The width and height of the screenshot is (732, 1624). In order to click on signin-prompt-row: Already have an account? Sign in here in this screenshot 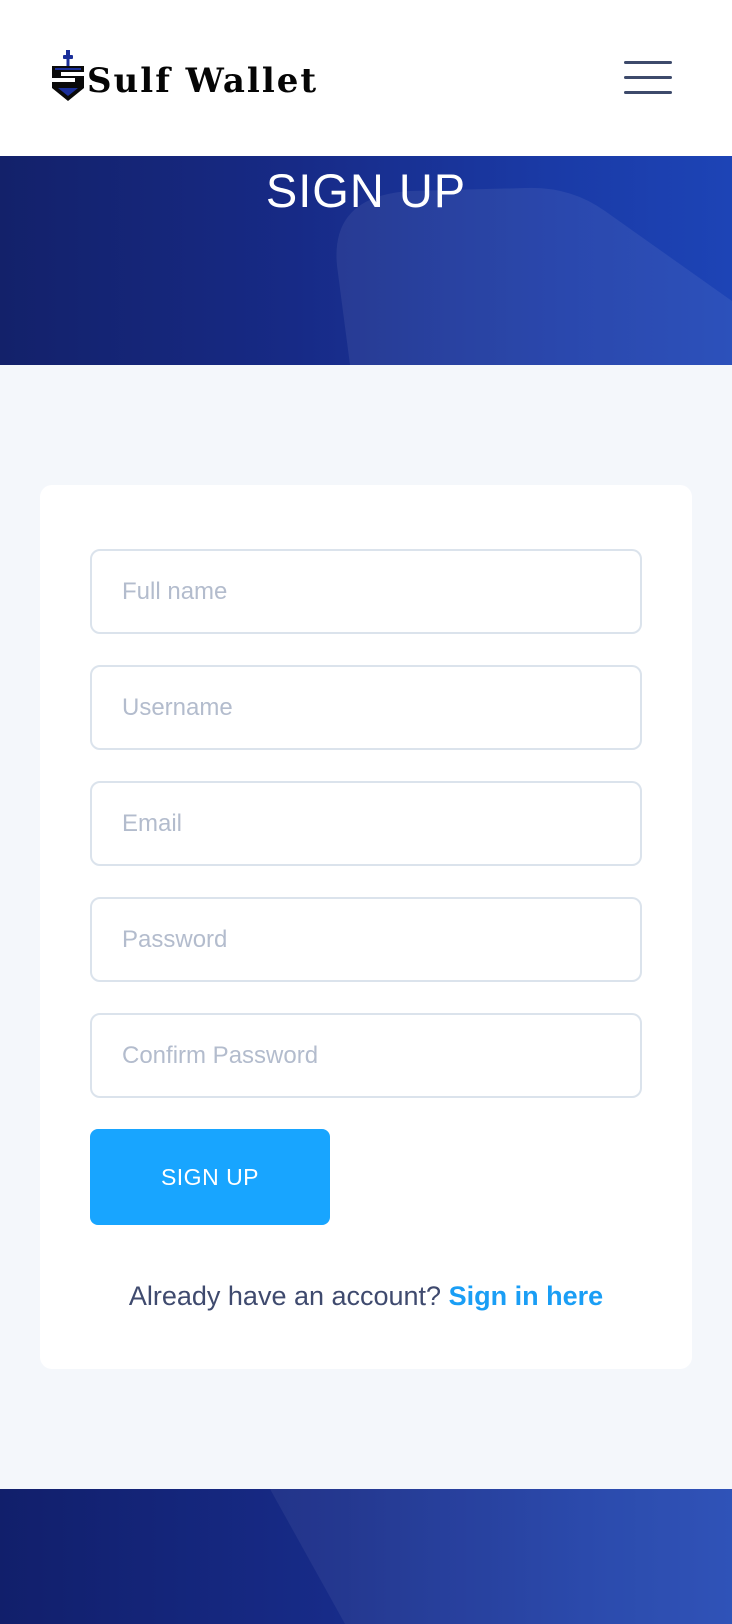, I will do `click(366, 1296)`.